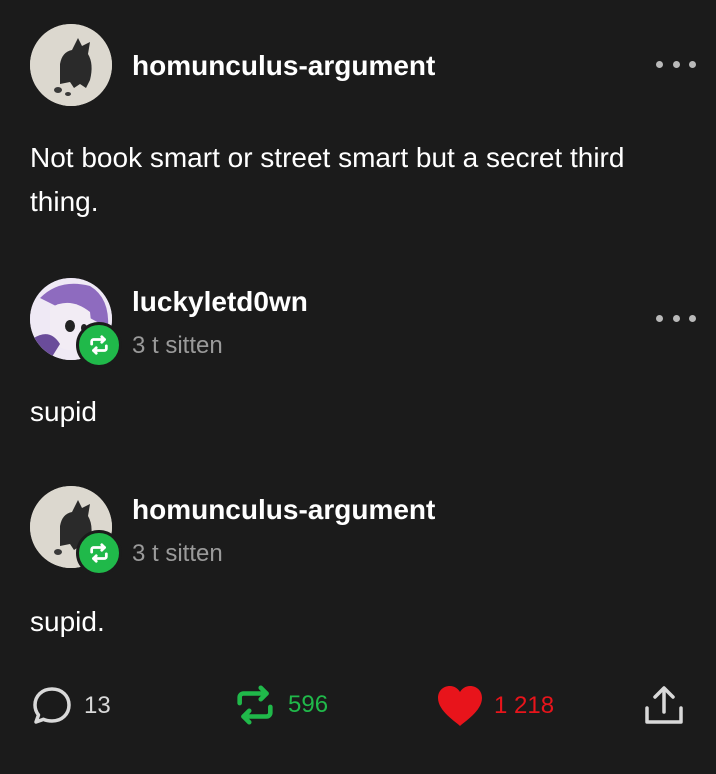  What do you see at coordinates (524, 705) in the screenshot?
I see `like-count: 1 218` at bounding box center [524, 705].